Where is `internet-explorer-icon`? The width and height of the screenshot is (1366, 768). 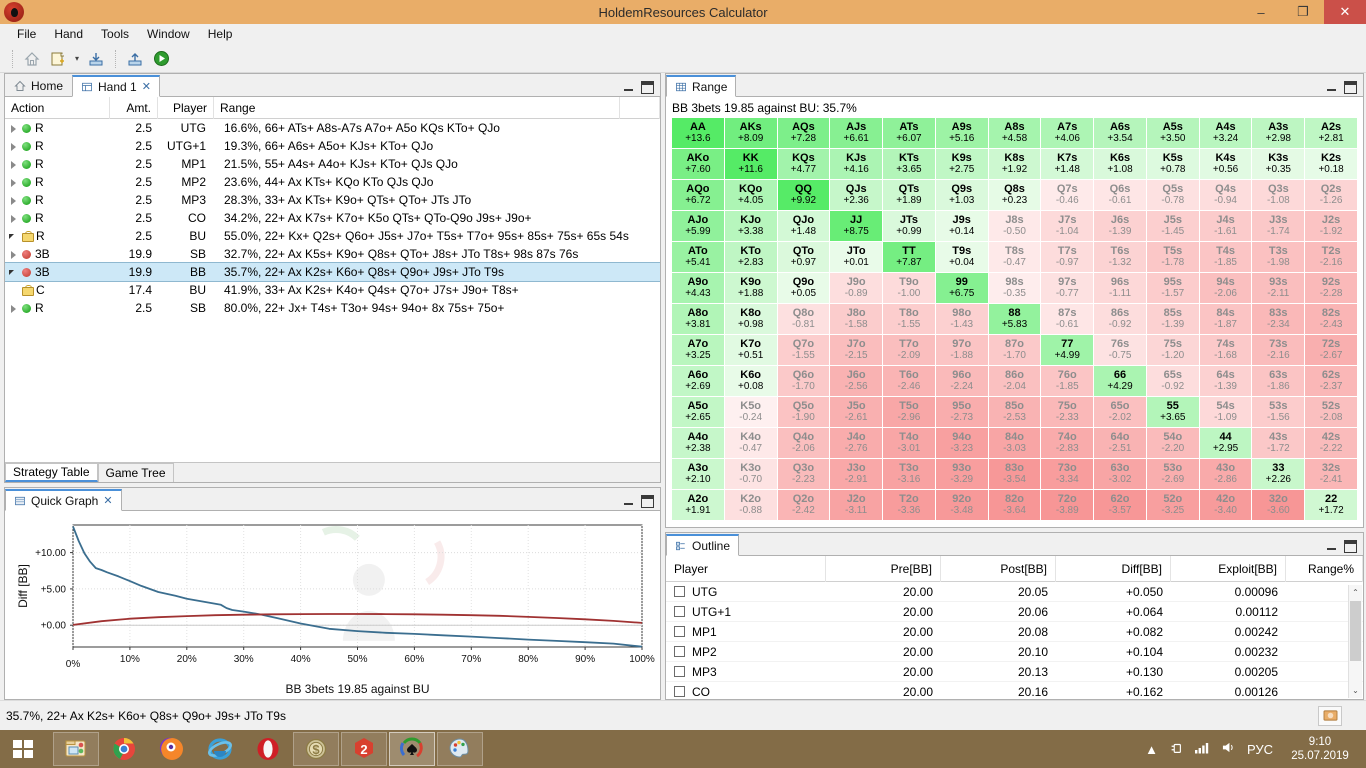
internet-explorer-icon is located at coordinates (220, 749).